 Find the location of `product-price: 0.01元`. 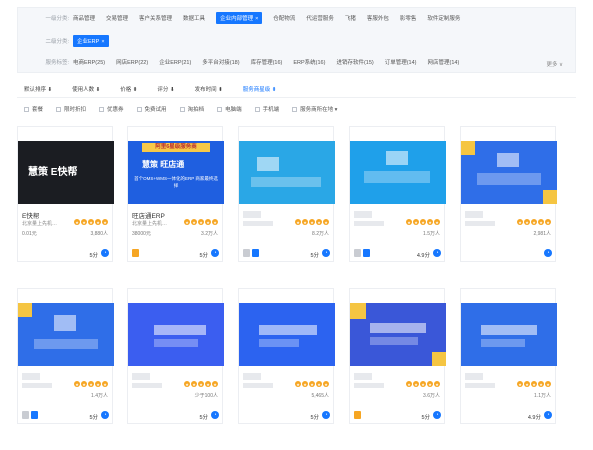

product-price: 0.01元 is located at coordinates (29, 234).